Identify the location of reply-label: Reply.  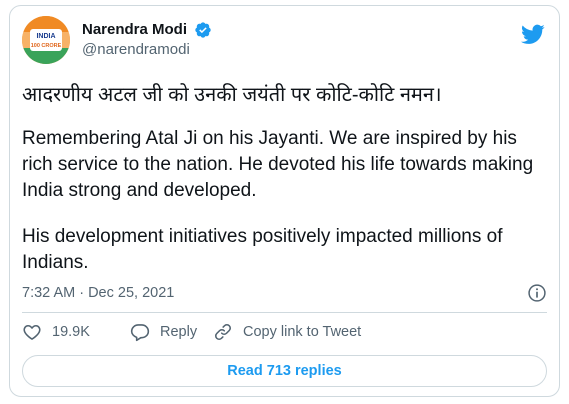
(179, 332).